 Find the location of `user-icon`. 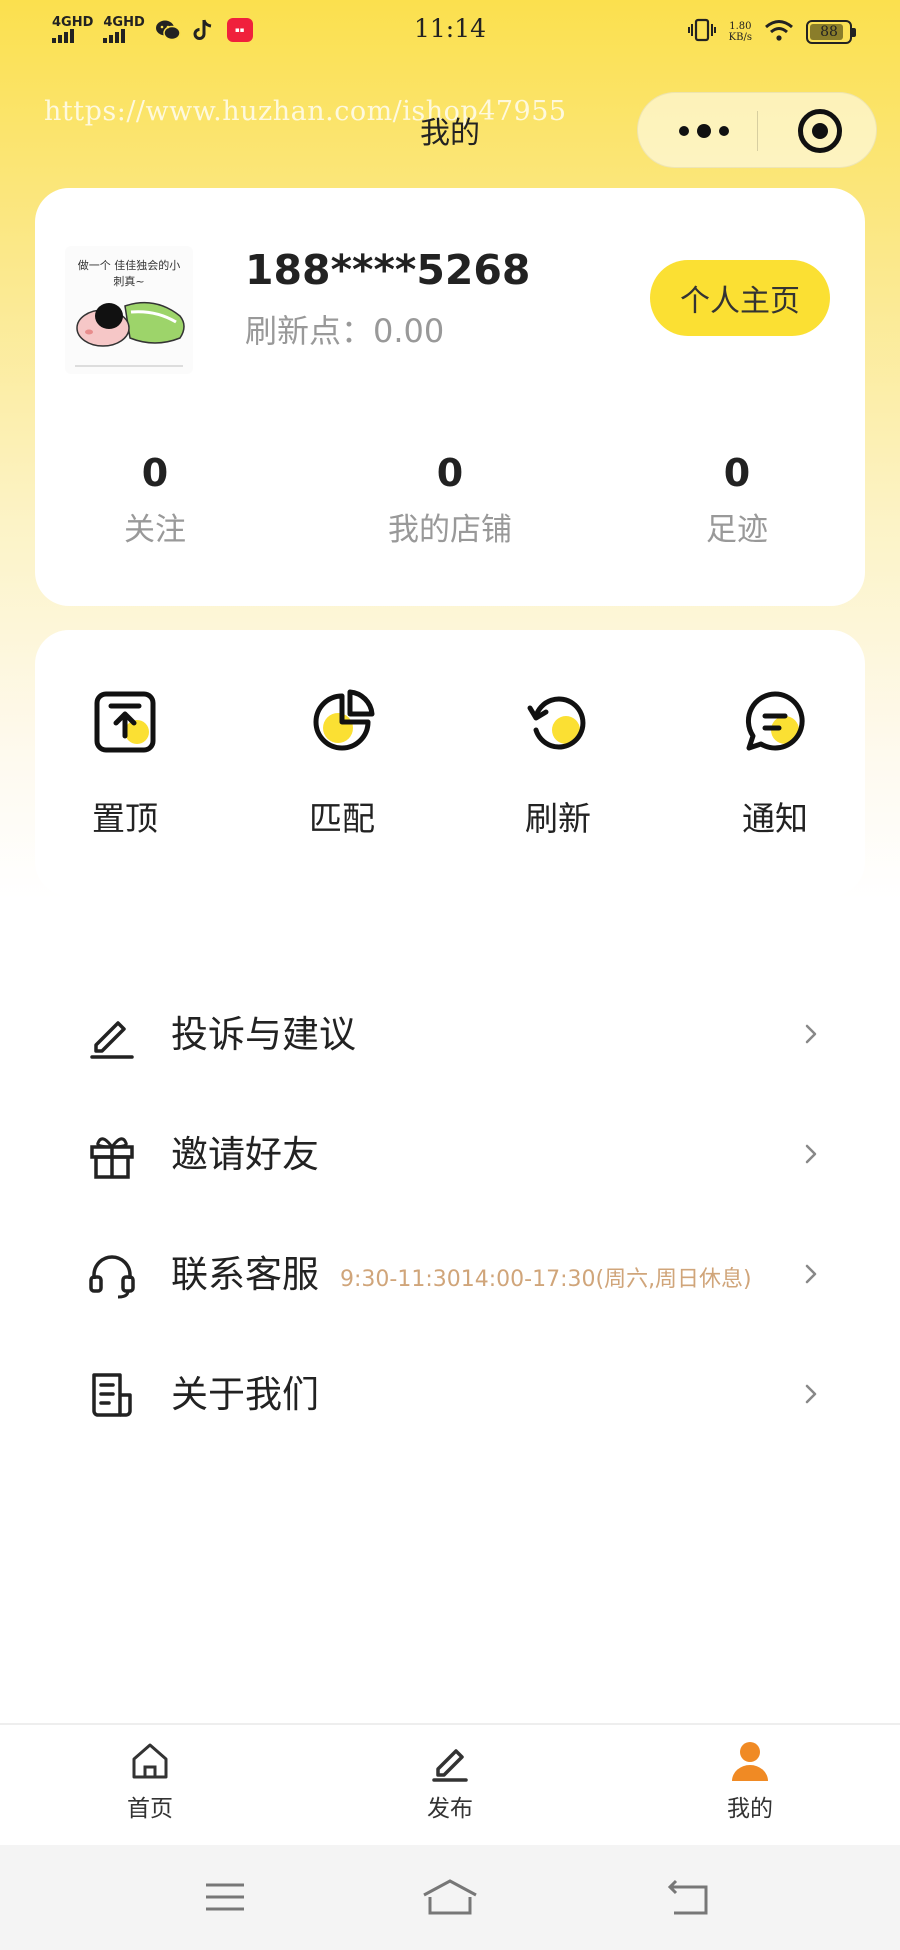

user-icon is located at coordinates (750, 1761).